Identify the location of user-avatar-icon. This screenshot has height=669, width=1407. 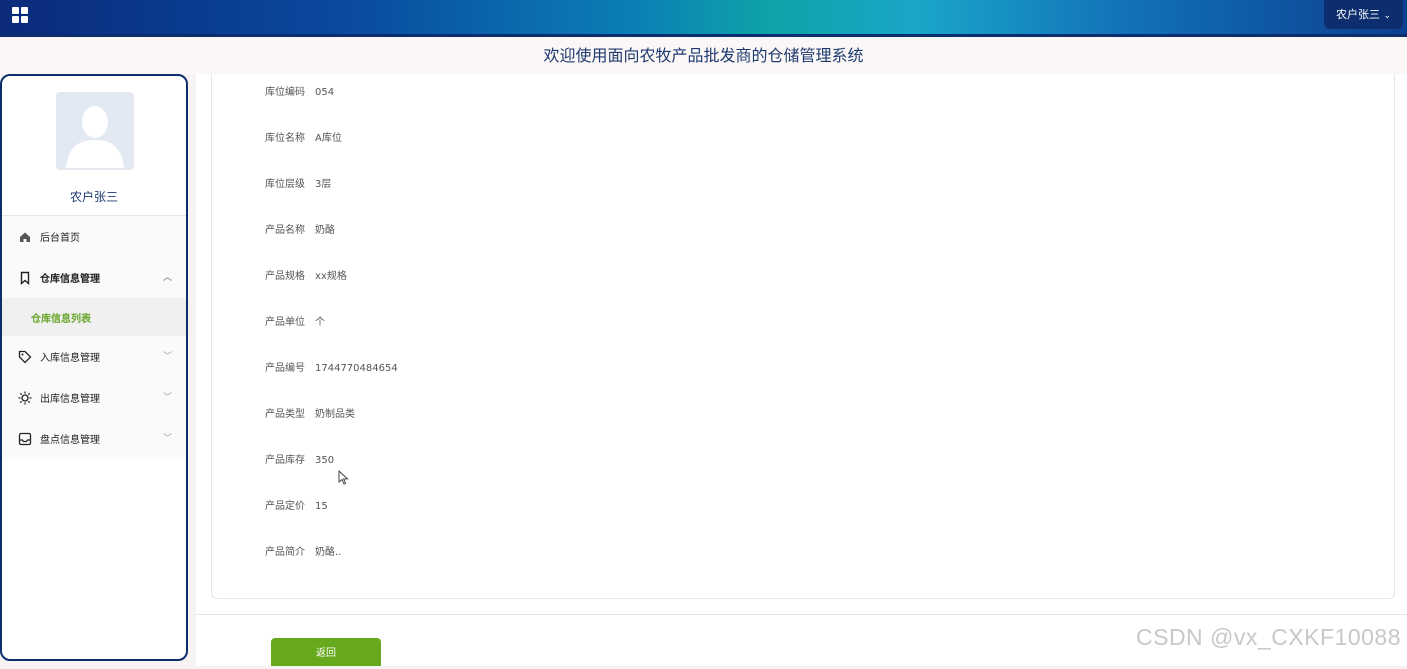
(95, 131).